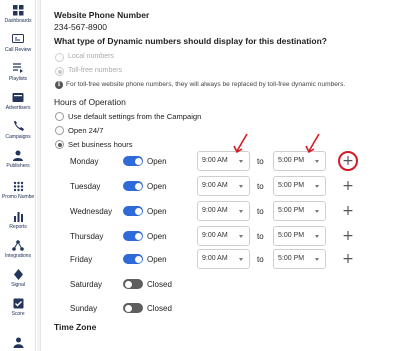 The image size is (400, 351). I want to click on integrations-icon, so click(18, 245).